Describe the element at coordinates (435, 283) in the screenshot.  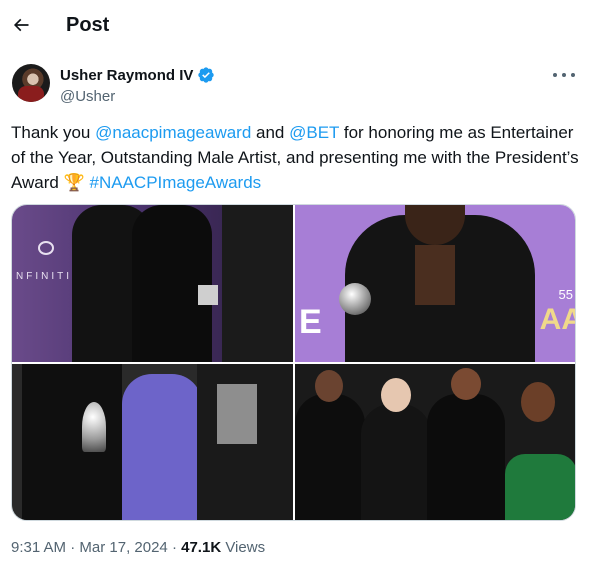
I see `photo-2: E 55 AA` at that location.